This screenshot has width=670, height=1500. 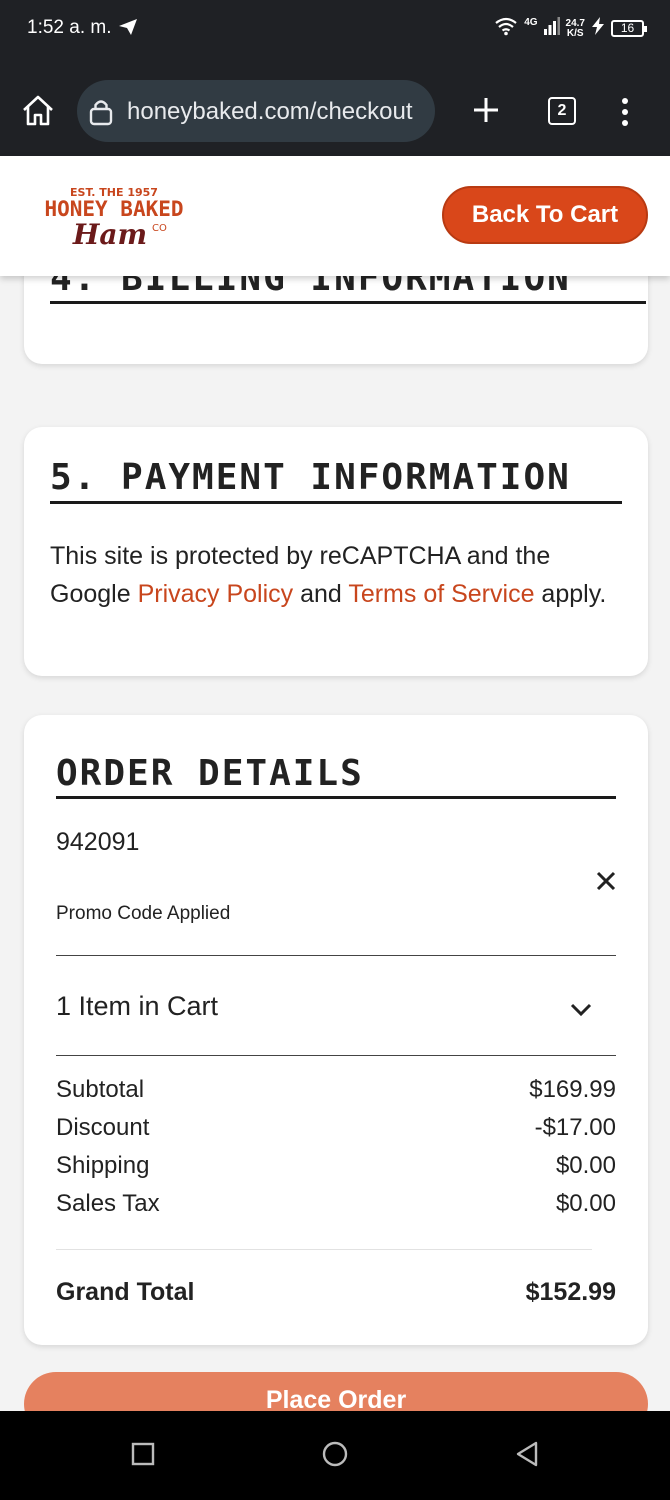 I want to click on order-details-title: ORDER DETAILS, so click(x=210, y=773).